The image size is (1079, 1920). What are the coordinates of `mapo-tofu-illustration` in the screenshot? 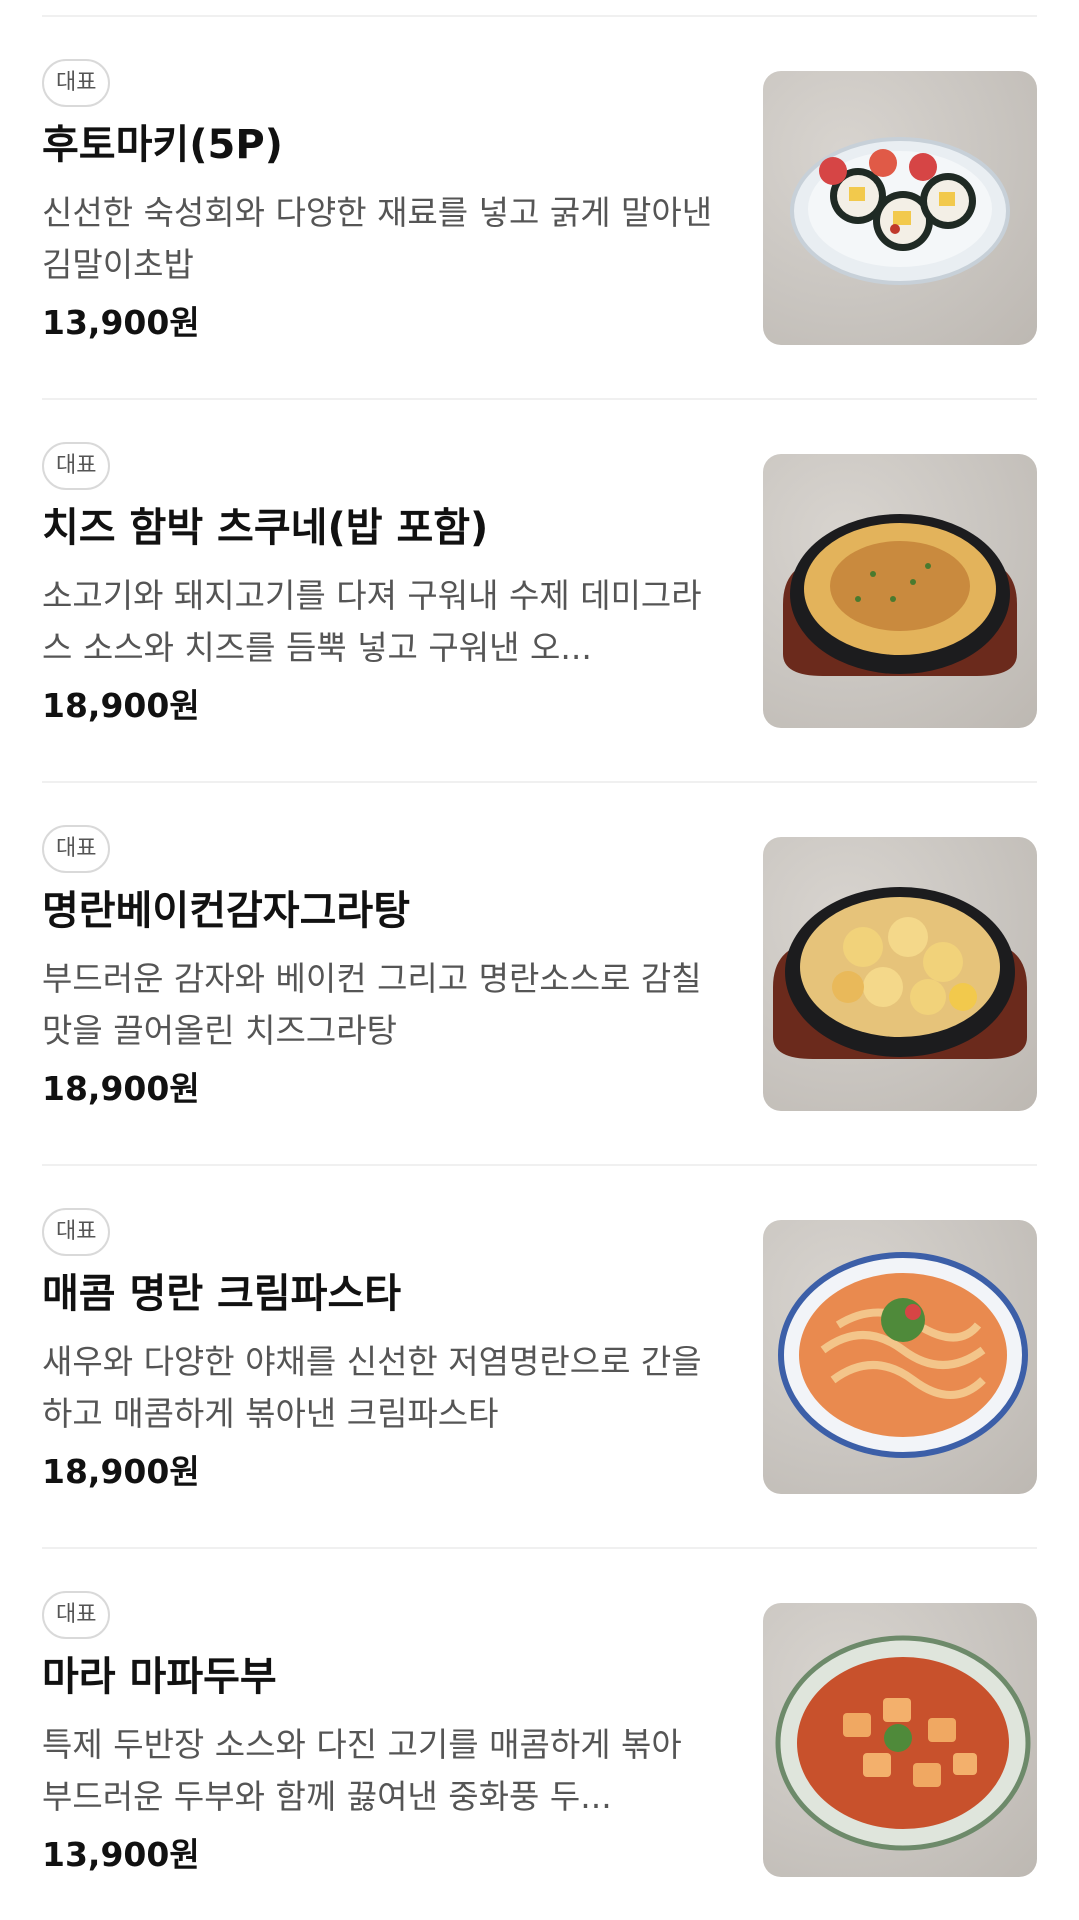 It's located at (903, 1743).